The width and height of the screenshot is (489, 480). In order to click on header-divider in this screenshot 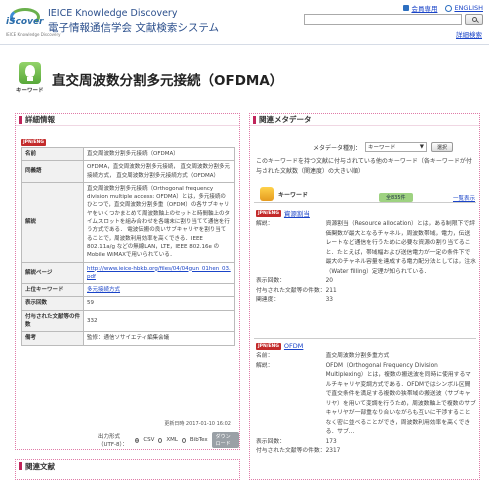, I will do `click(244, 44)`.